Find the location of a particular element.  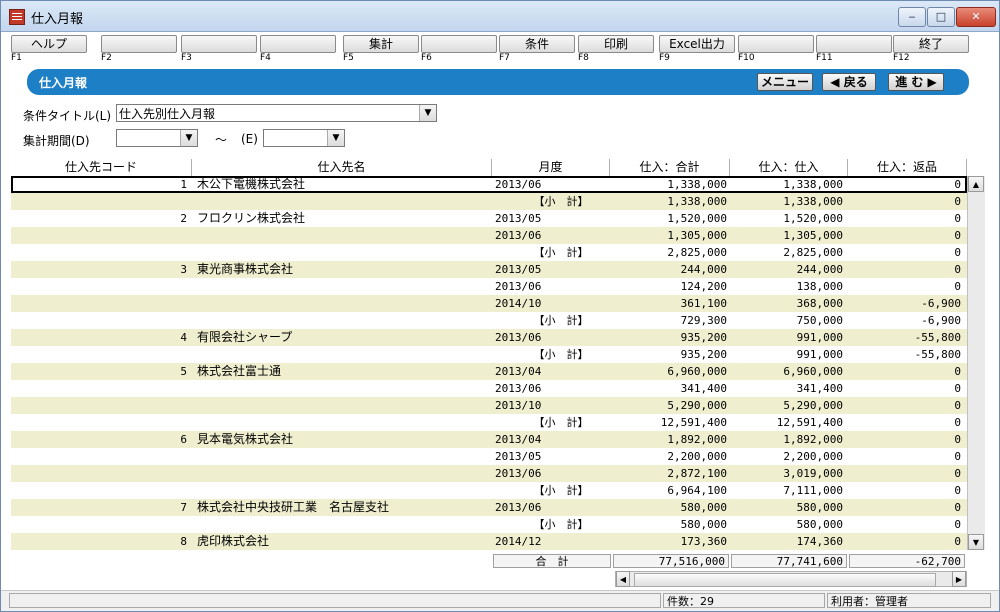

cell-month: 2013/04 is located at coordinates (518, 371).